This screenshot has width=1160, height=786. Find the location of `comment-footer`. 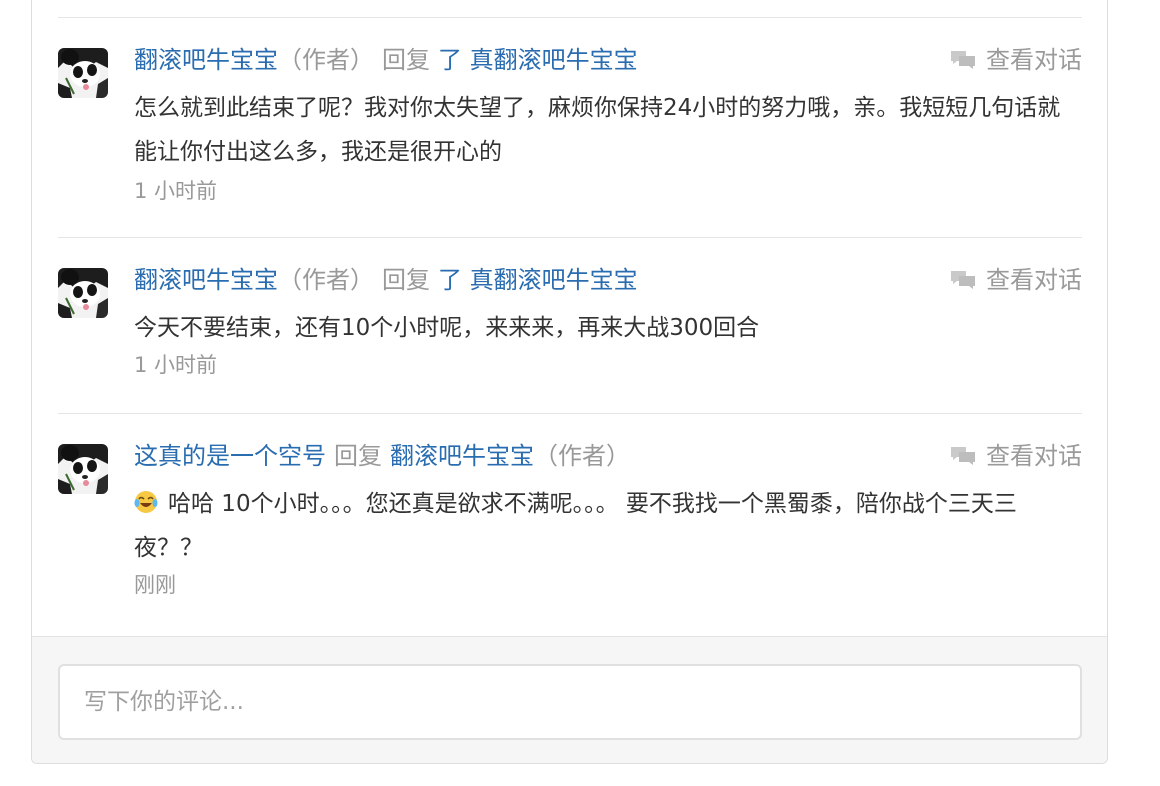

comment-footer is located at coordinates (569, 699).